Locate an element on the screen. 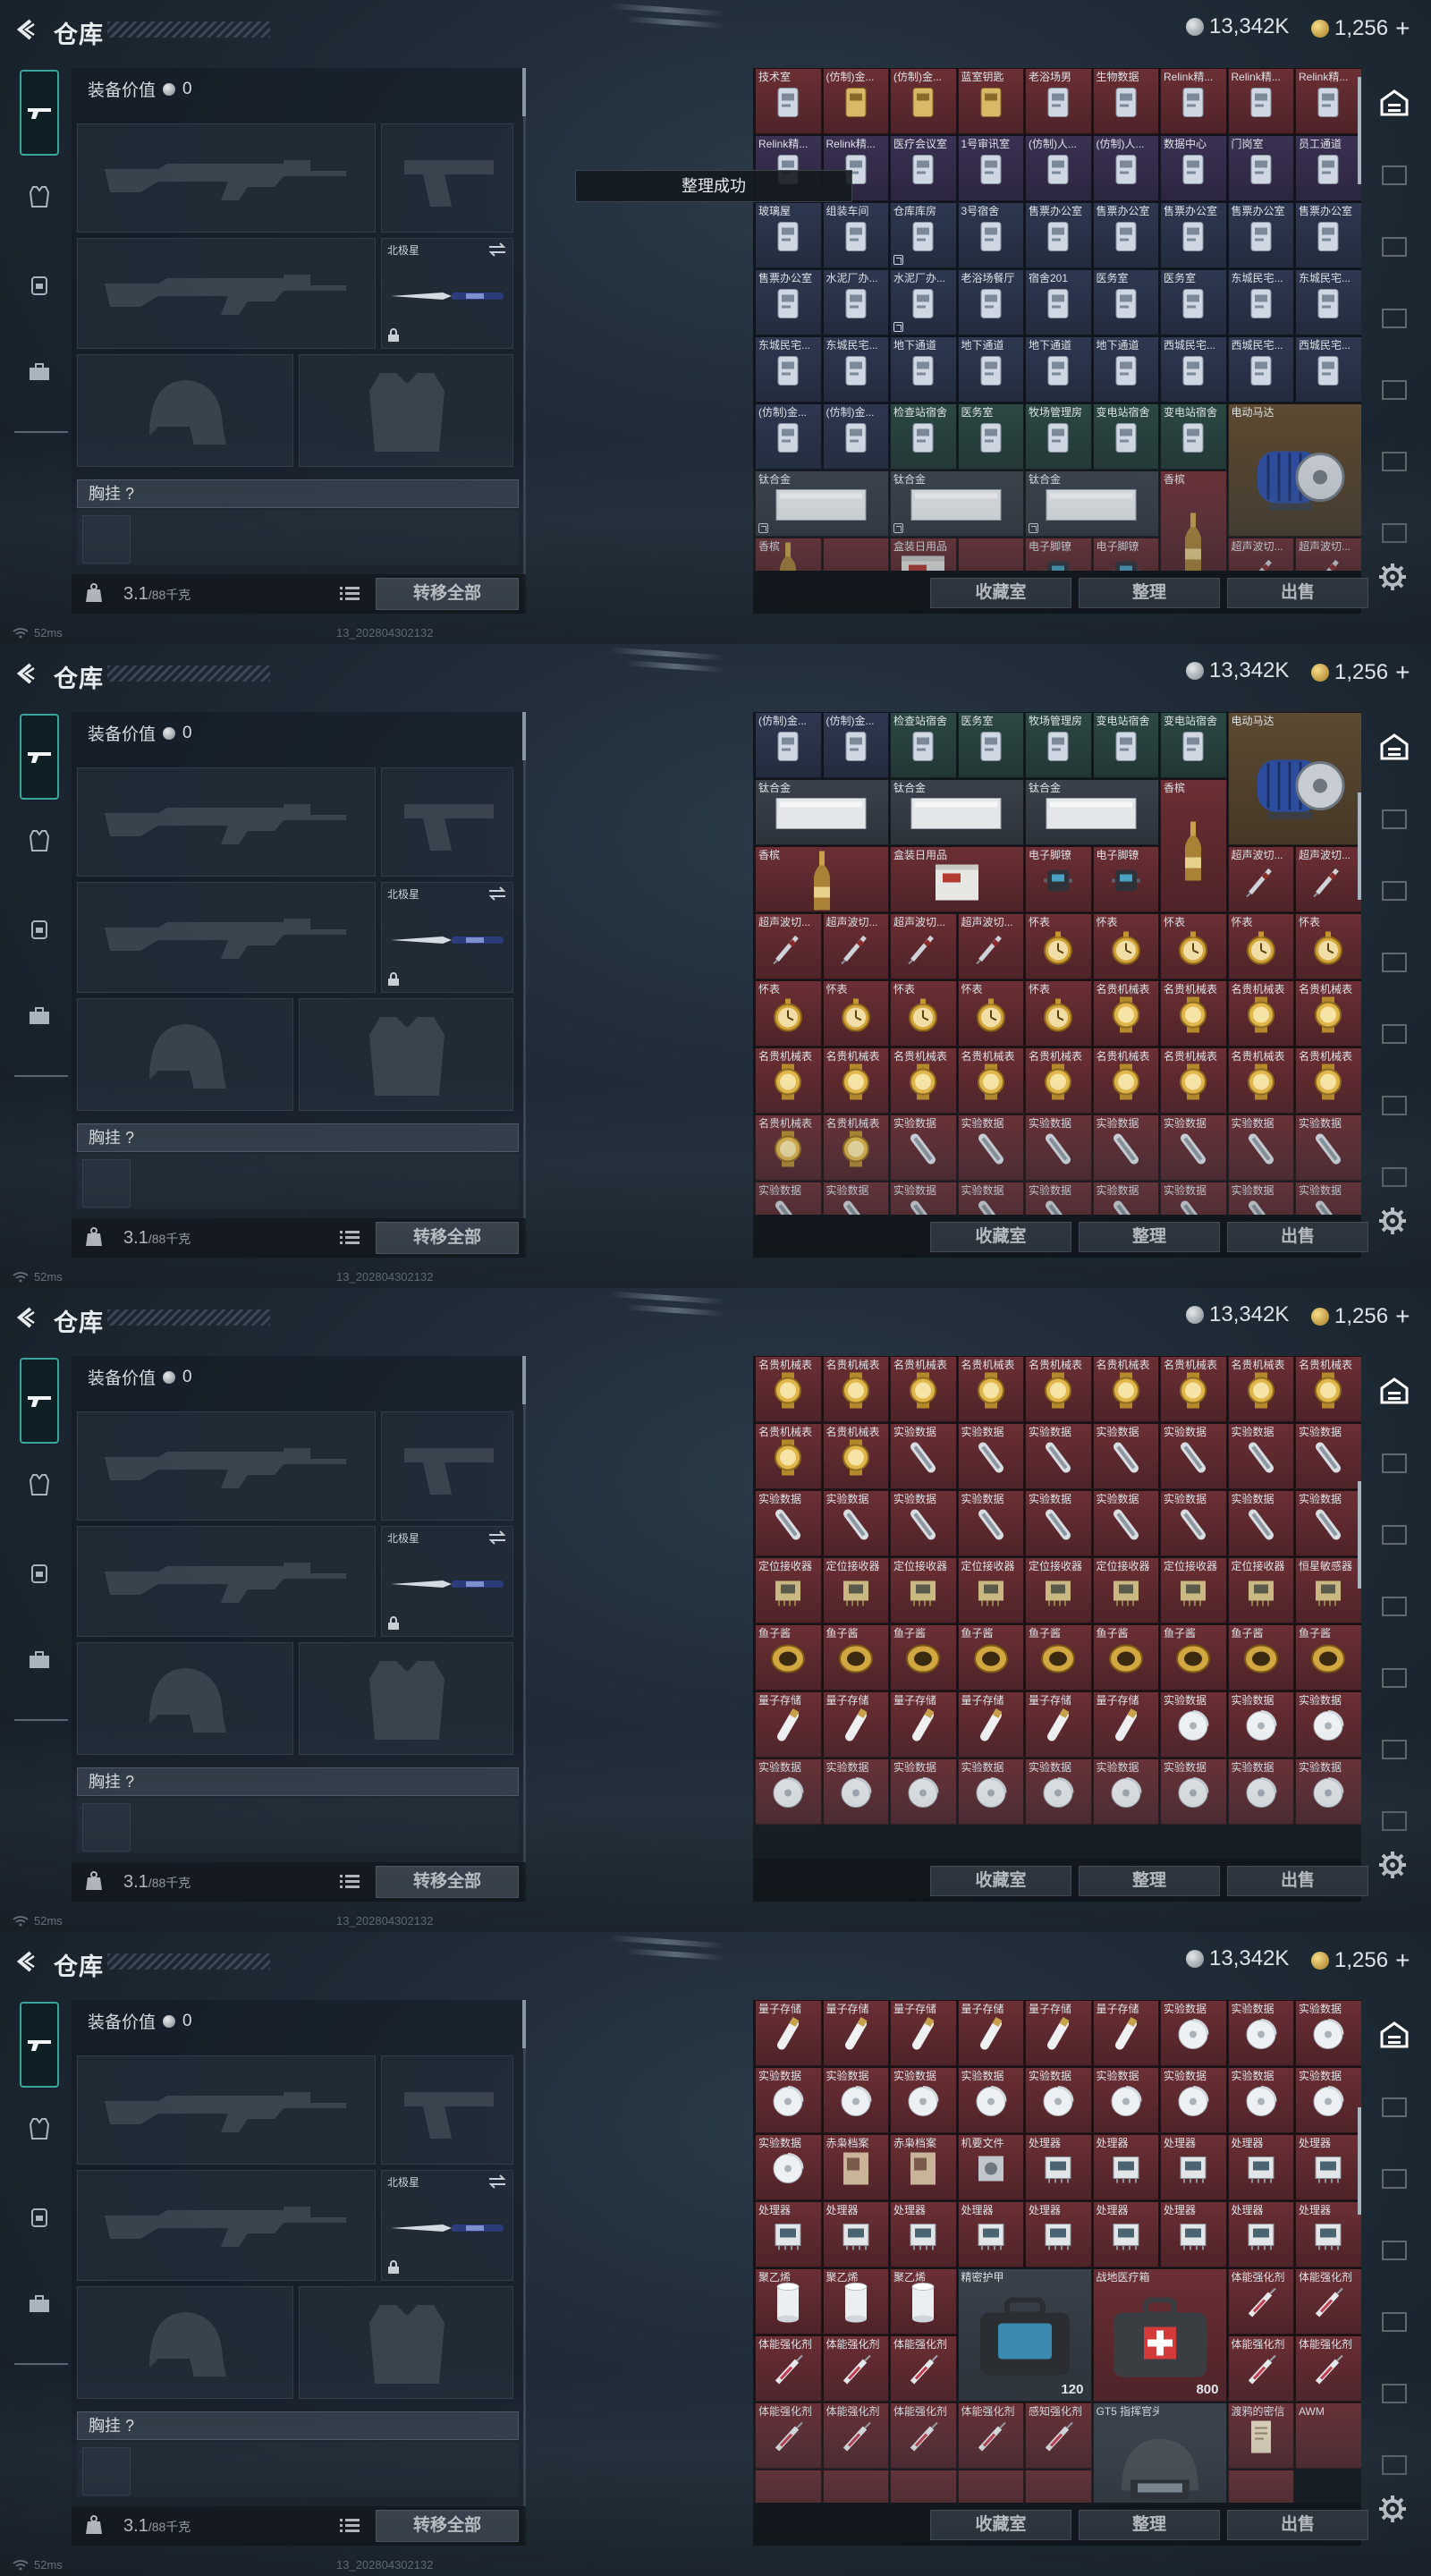  equipment-scrollbar is located at coordinates (524, 2024).